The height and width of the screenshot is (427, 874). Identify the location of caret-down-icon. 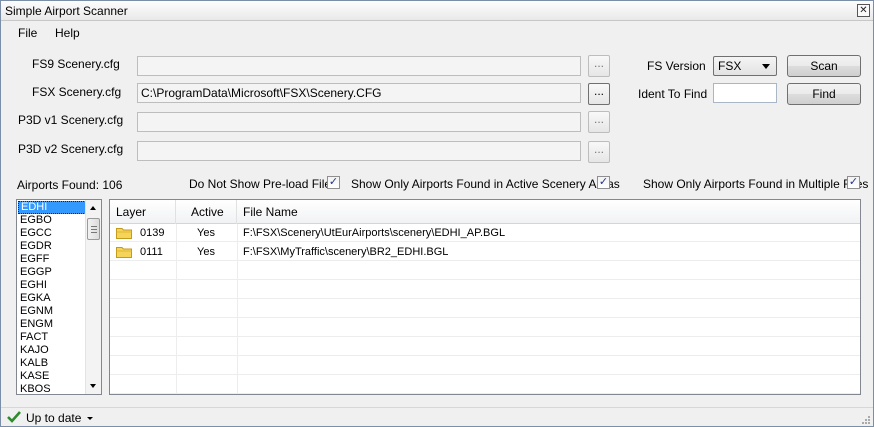
(90, 418).